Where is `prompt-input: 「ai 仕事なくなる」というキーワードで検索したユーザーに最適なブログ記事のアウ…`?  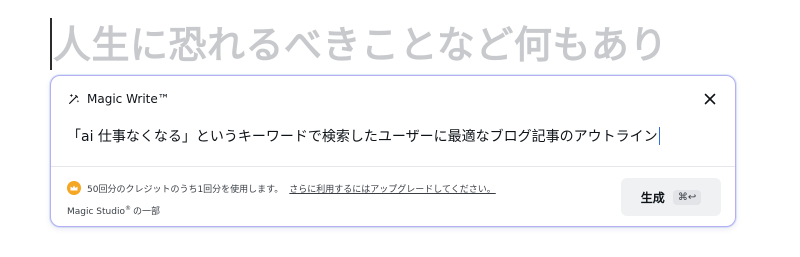 prompt-input: 「ai 仕事なくなる」というキーワードで検索したユーザーに最適なブログ記事のアウ… is located at coordinates (362, 136).